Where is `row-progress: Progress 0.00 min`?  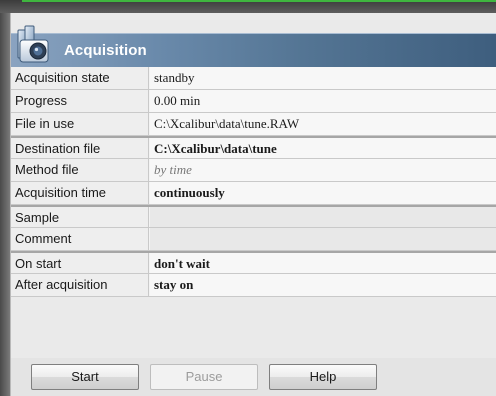
row-progress: Progress 0.00 min is located at coordinates (253, 101).